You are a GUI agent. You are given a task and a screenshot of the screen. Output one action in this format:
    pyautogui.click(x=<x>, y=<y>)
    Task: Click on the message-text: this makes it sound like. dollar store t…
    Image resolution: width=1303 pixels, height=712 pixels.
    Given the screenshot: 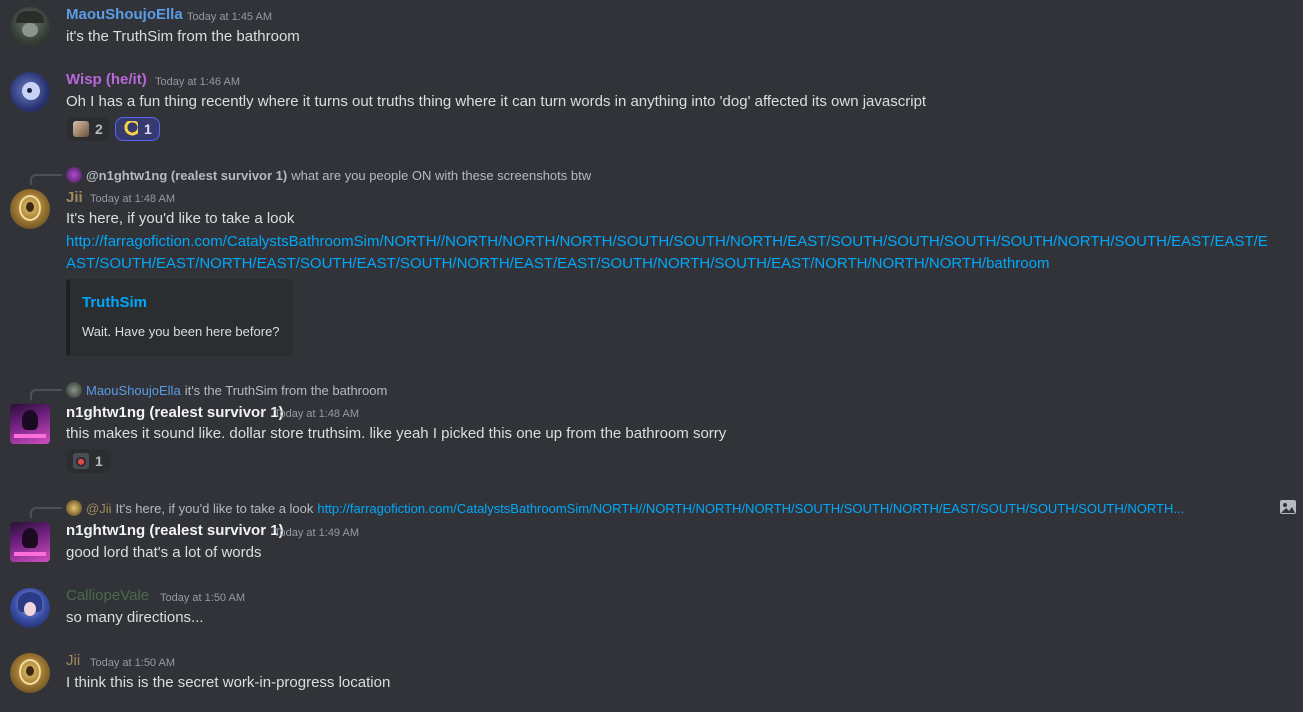 What is the action you would take?
    pyautogui.click(x=396, y=433)
    